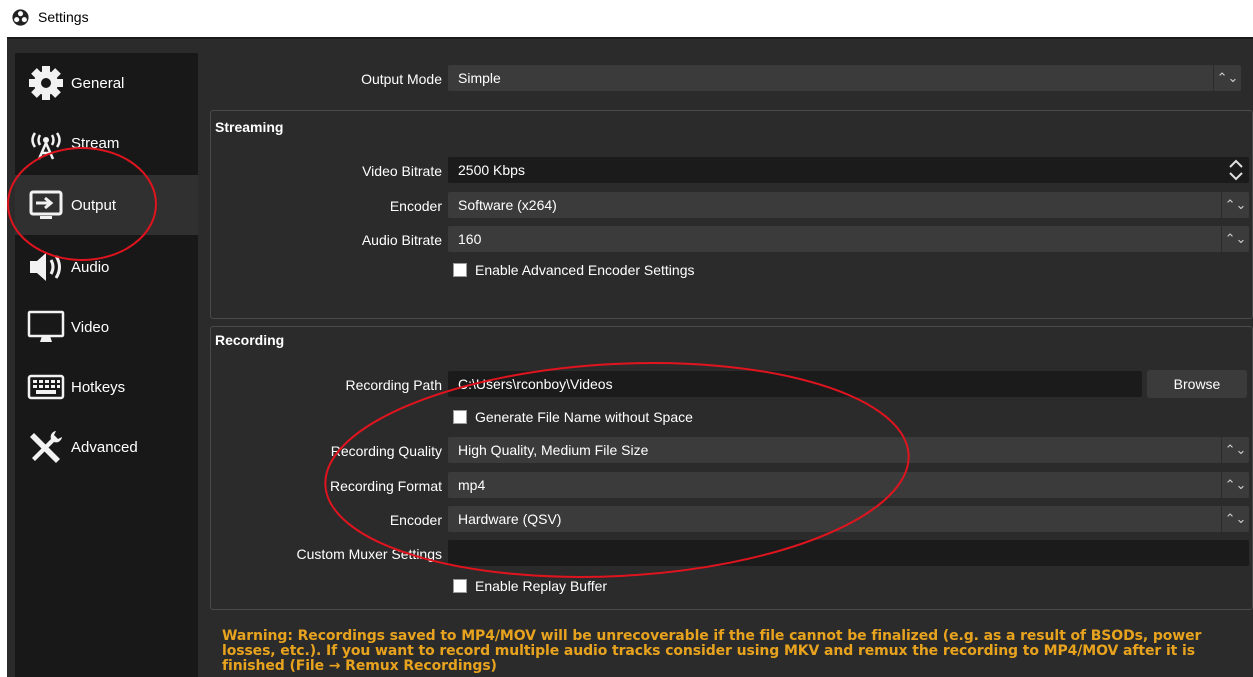  Describe the element at coordinates (46, 83) in the screenshot. I see `gear-icon` at that location.